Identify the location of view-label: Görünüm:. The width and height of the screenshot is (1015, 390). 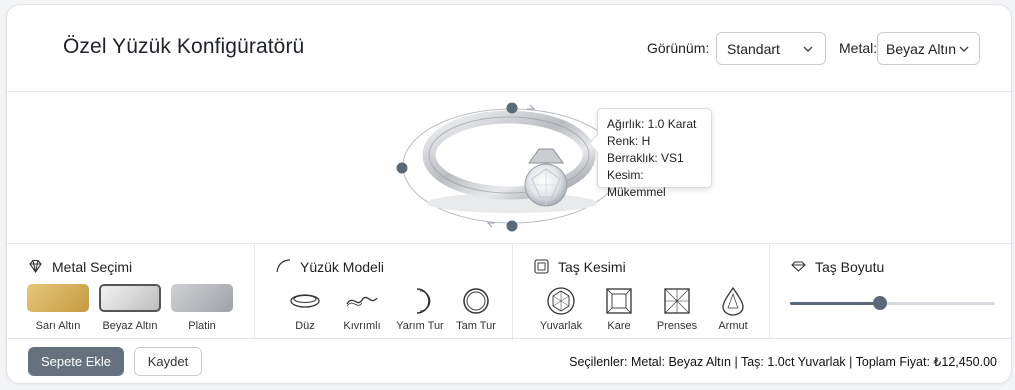
(678, 48).